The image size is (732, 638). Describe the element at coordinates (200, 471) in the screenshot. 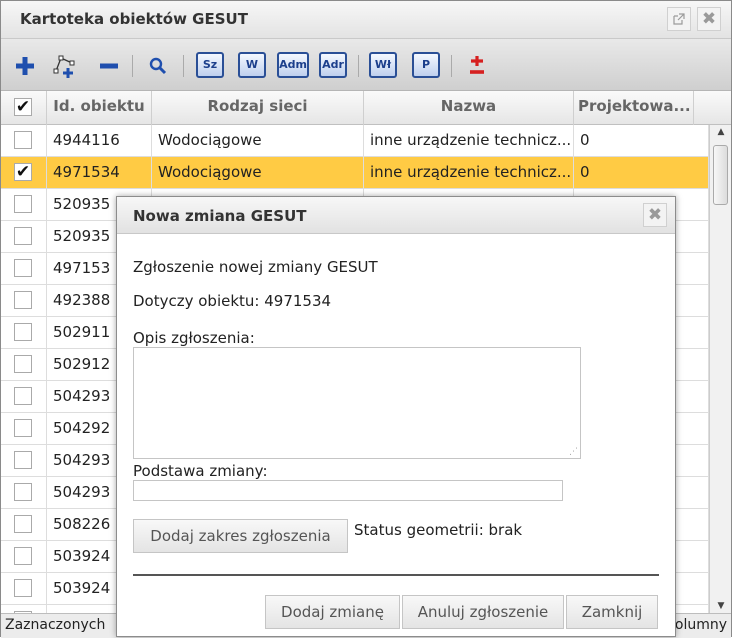

I see `basis-label: Podstawa zmiany:` at that location.